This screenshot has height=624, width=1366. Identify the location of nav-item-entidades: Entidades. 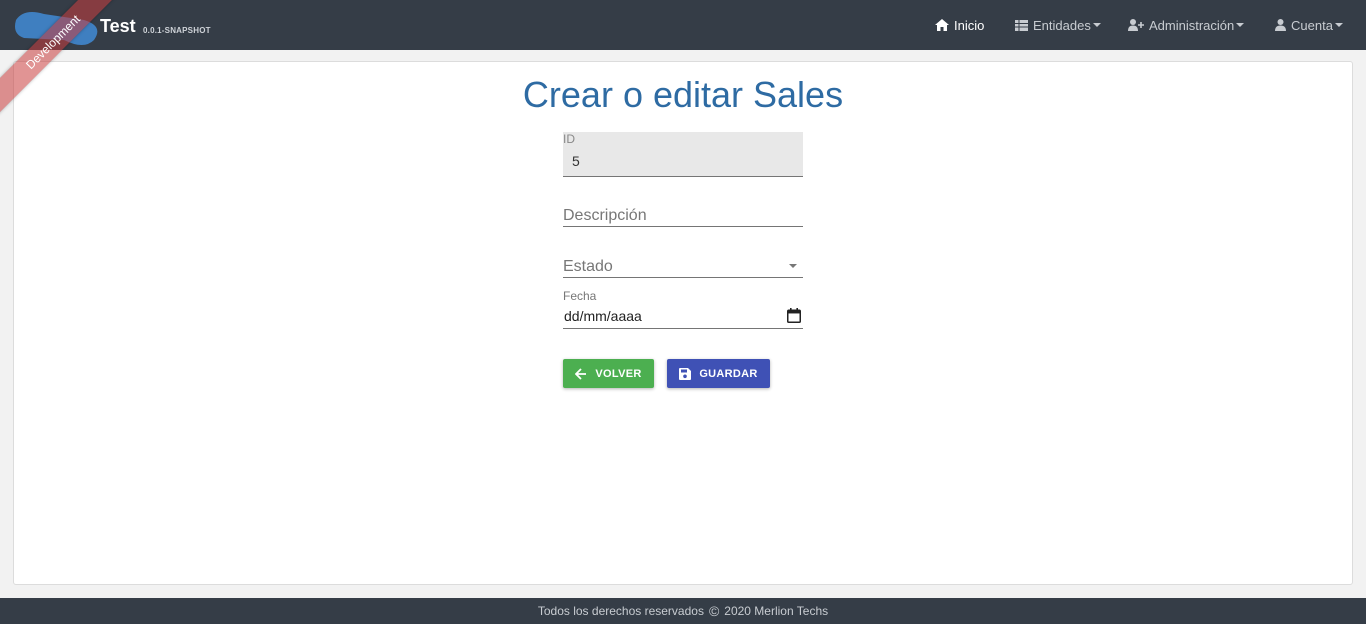
(1058, 25).